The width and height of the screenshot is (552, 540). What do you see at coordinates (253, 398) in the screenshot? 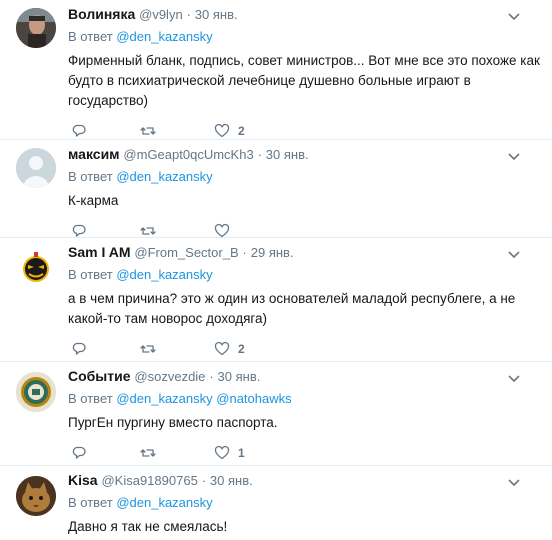
I see `reply-mention-link: @natohawks` at bounding box center [253, 398].